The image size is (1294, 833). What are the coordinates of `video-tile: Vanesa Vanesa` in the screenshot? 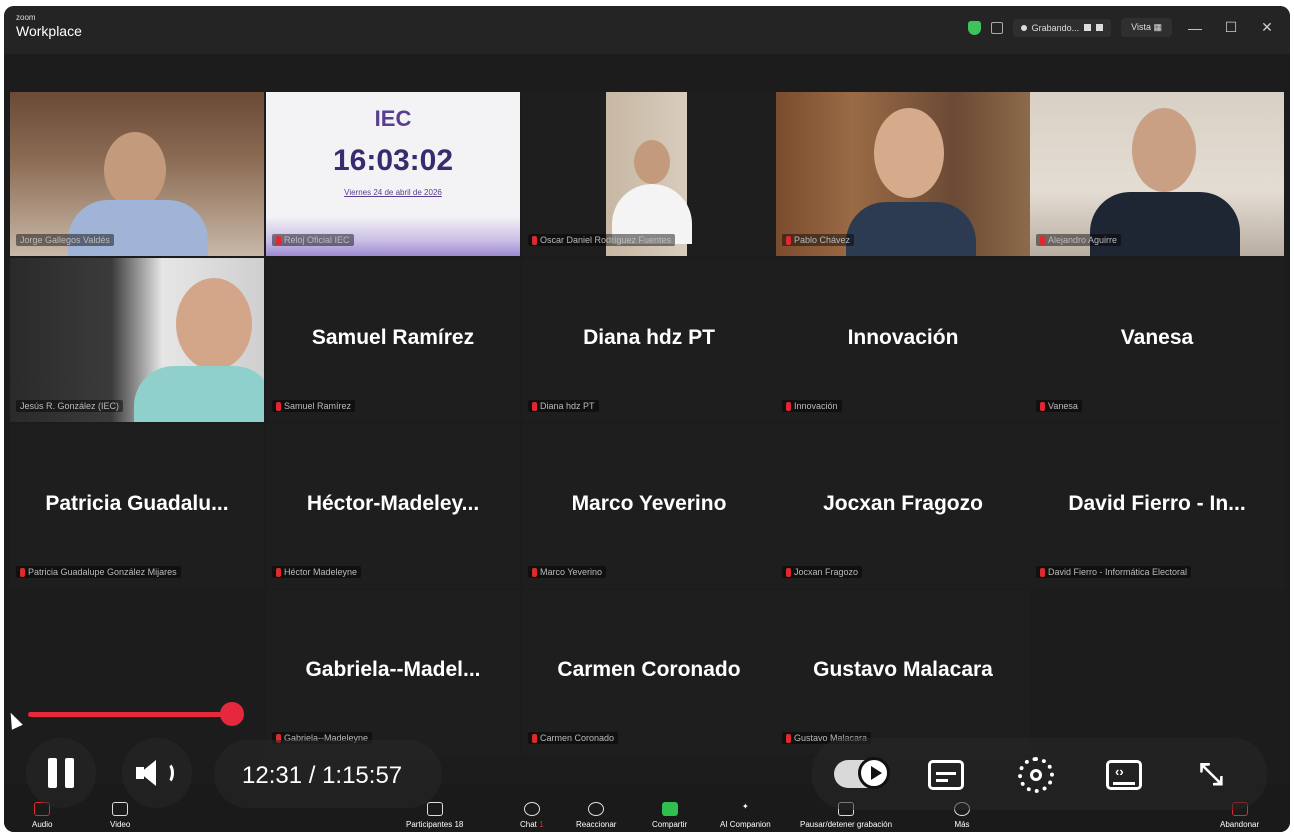 It's located at (1157, 340).